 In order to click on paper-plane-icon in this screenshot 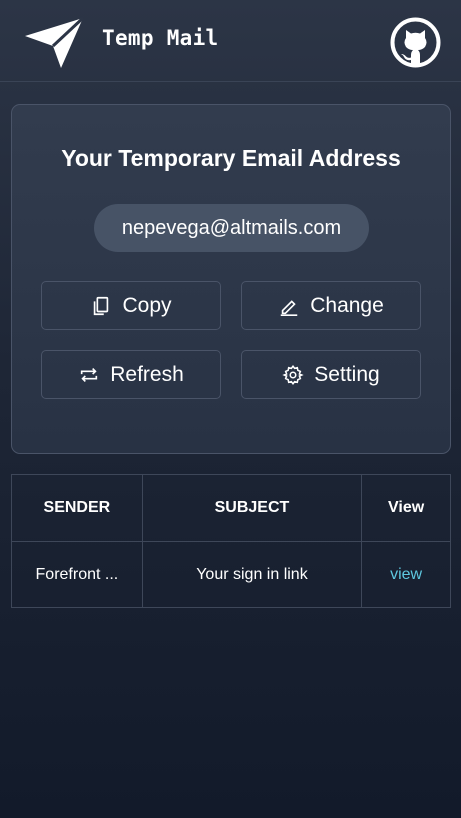, I will do `click(55, 42)`.